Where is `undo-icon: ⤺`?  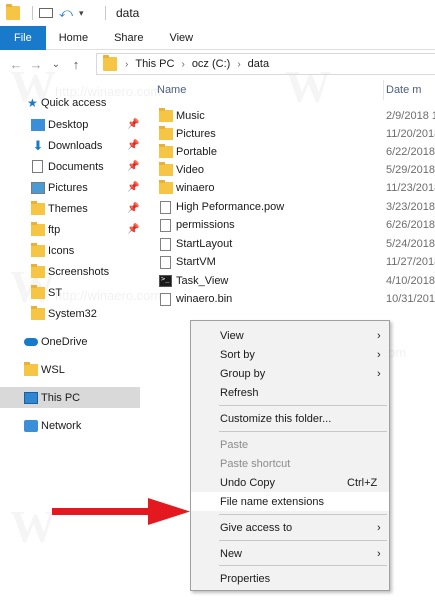 undo-icon: ⤺ is located at coordinates (66, 13).